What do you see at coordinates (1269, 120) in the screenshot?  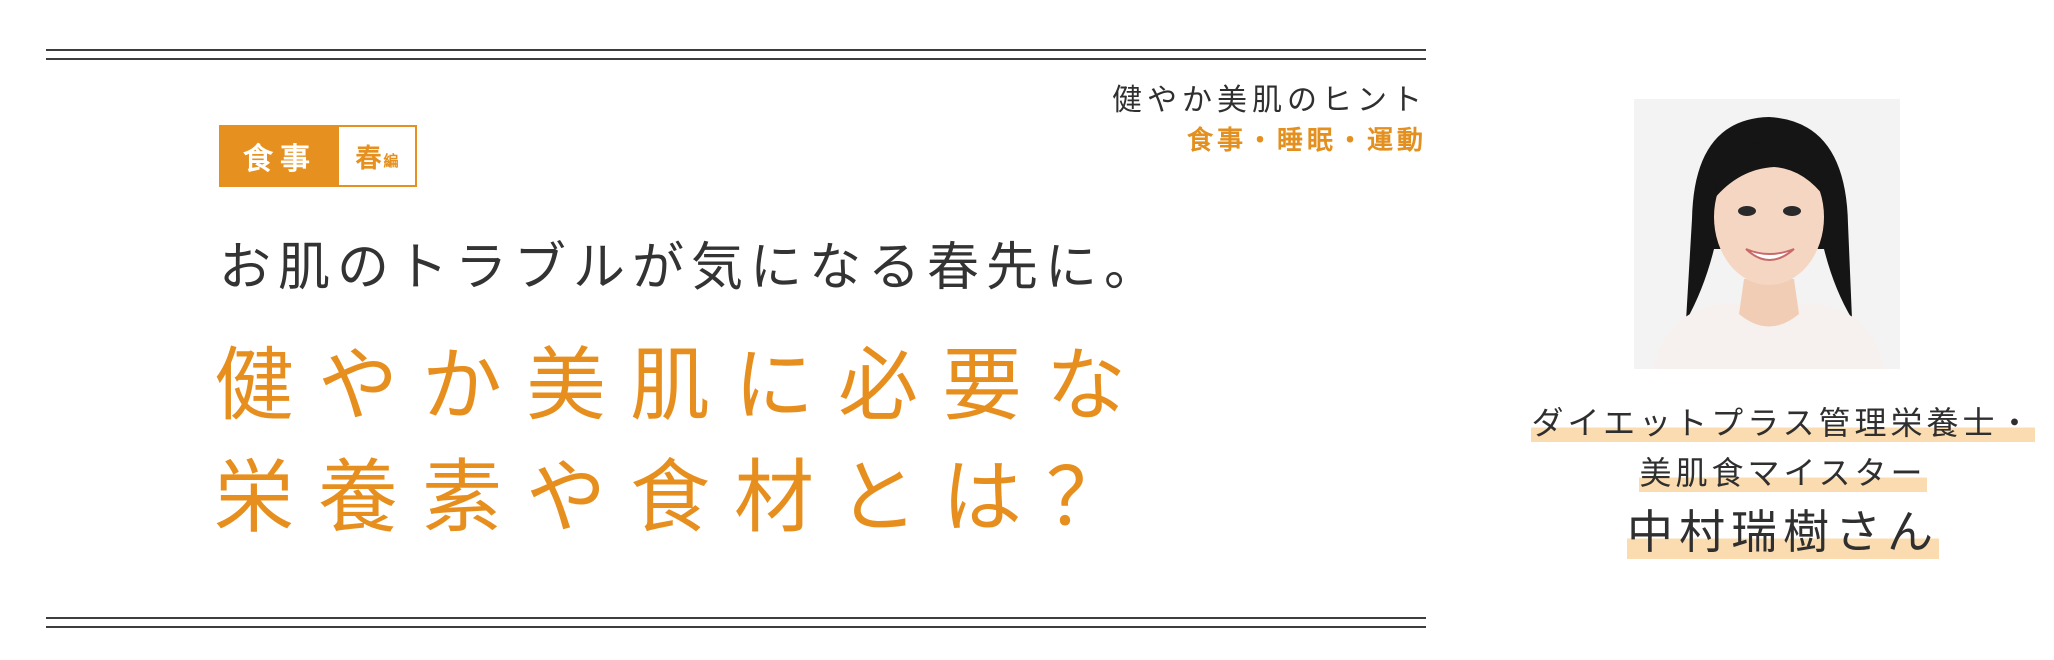 I see `series-heading: 健やか美肌のヒント 食事・睡眠・運動` at bounding box center [1269, 120].